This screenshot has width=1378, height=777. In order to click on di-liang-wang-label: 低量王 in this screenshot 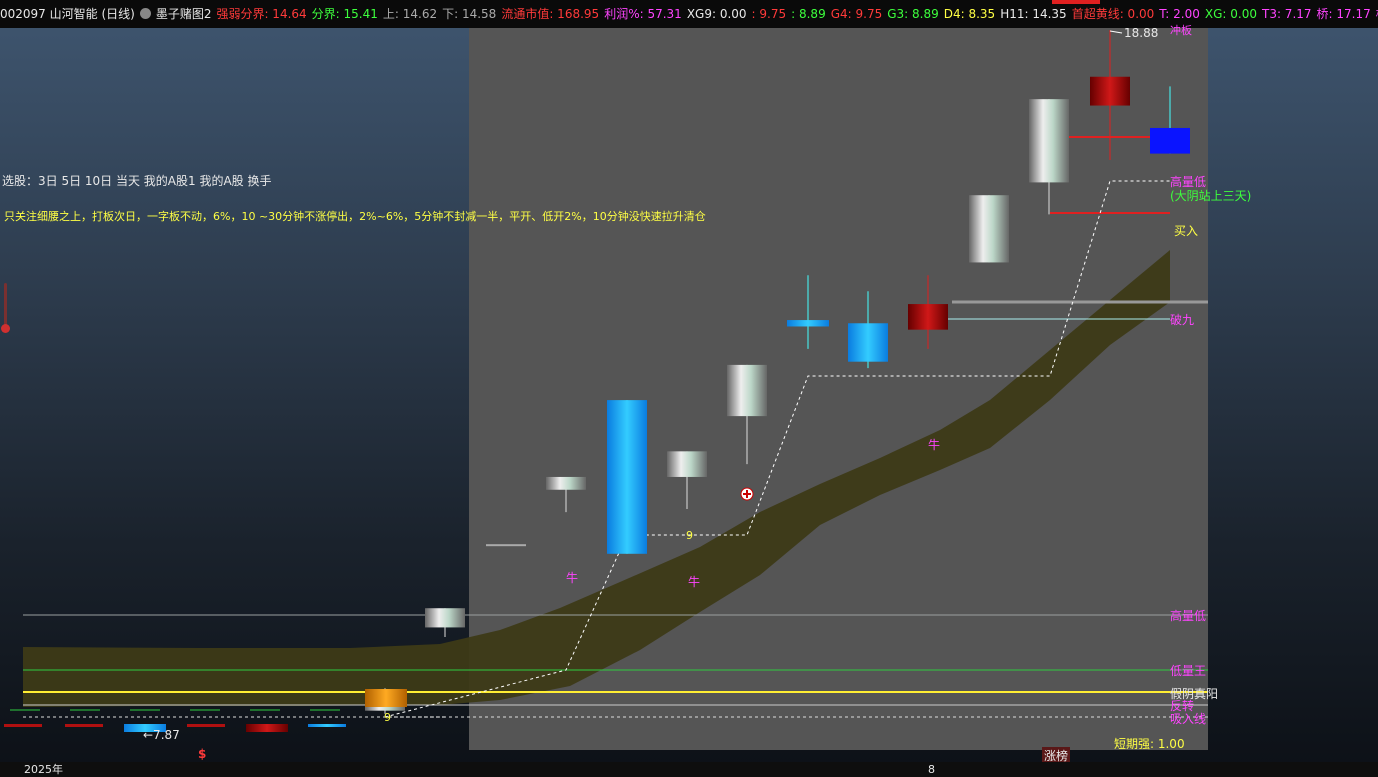, I will do `click(1188, 671)`.